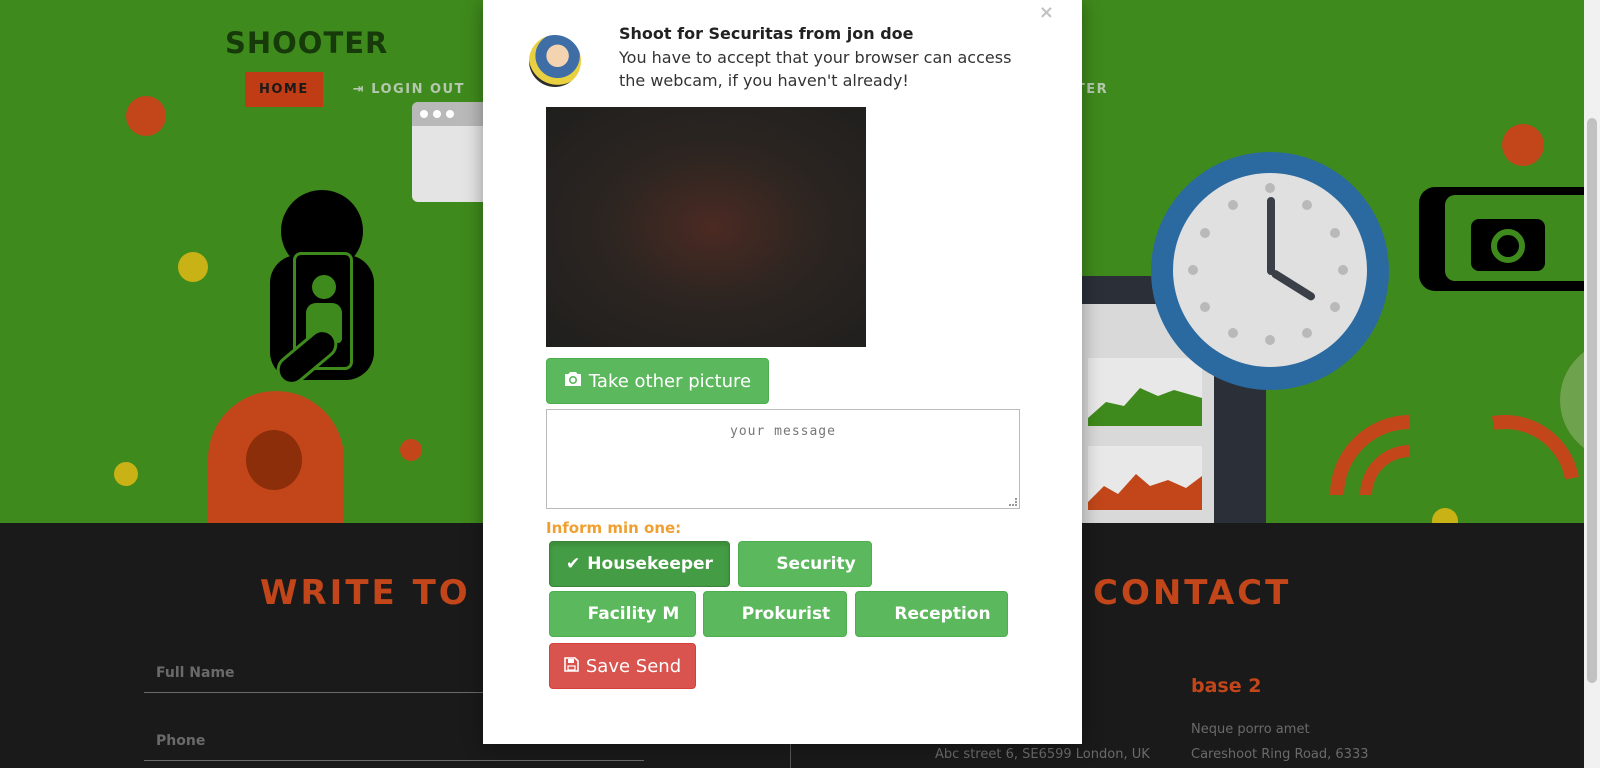 This screenshot has width=1600, height=768. What do you see at coordinates (555, 61) in the screenshot?
I see `avatar` at bounding box center [555, 61].